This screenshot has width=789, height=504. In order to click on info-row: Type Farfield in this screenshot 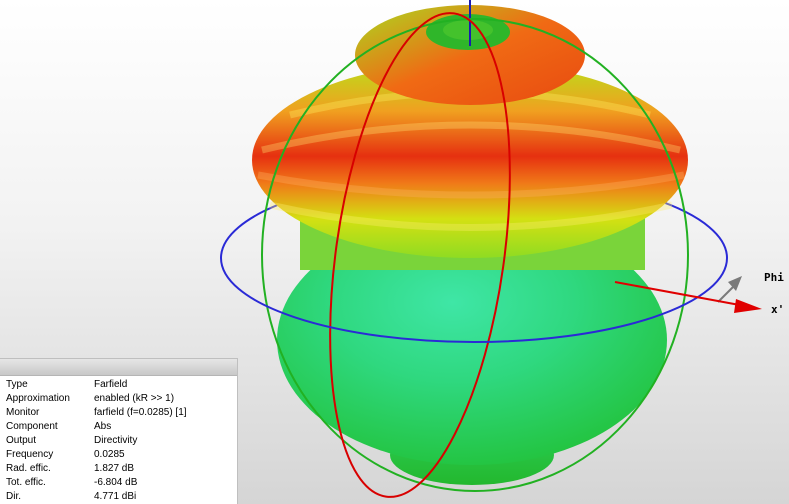, I will do `click(96, 385)`.